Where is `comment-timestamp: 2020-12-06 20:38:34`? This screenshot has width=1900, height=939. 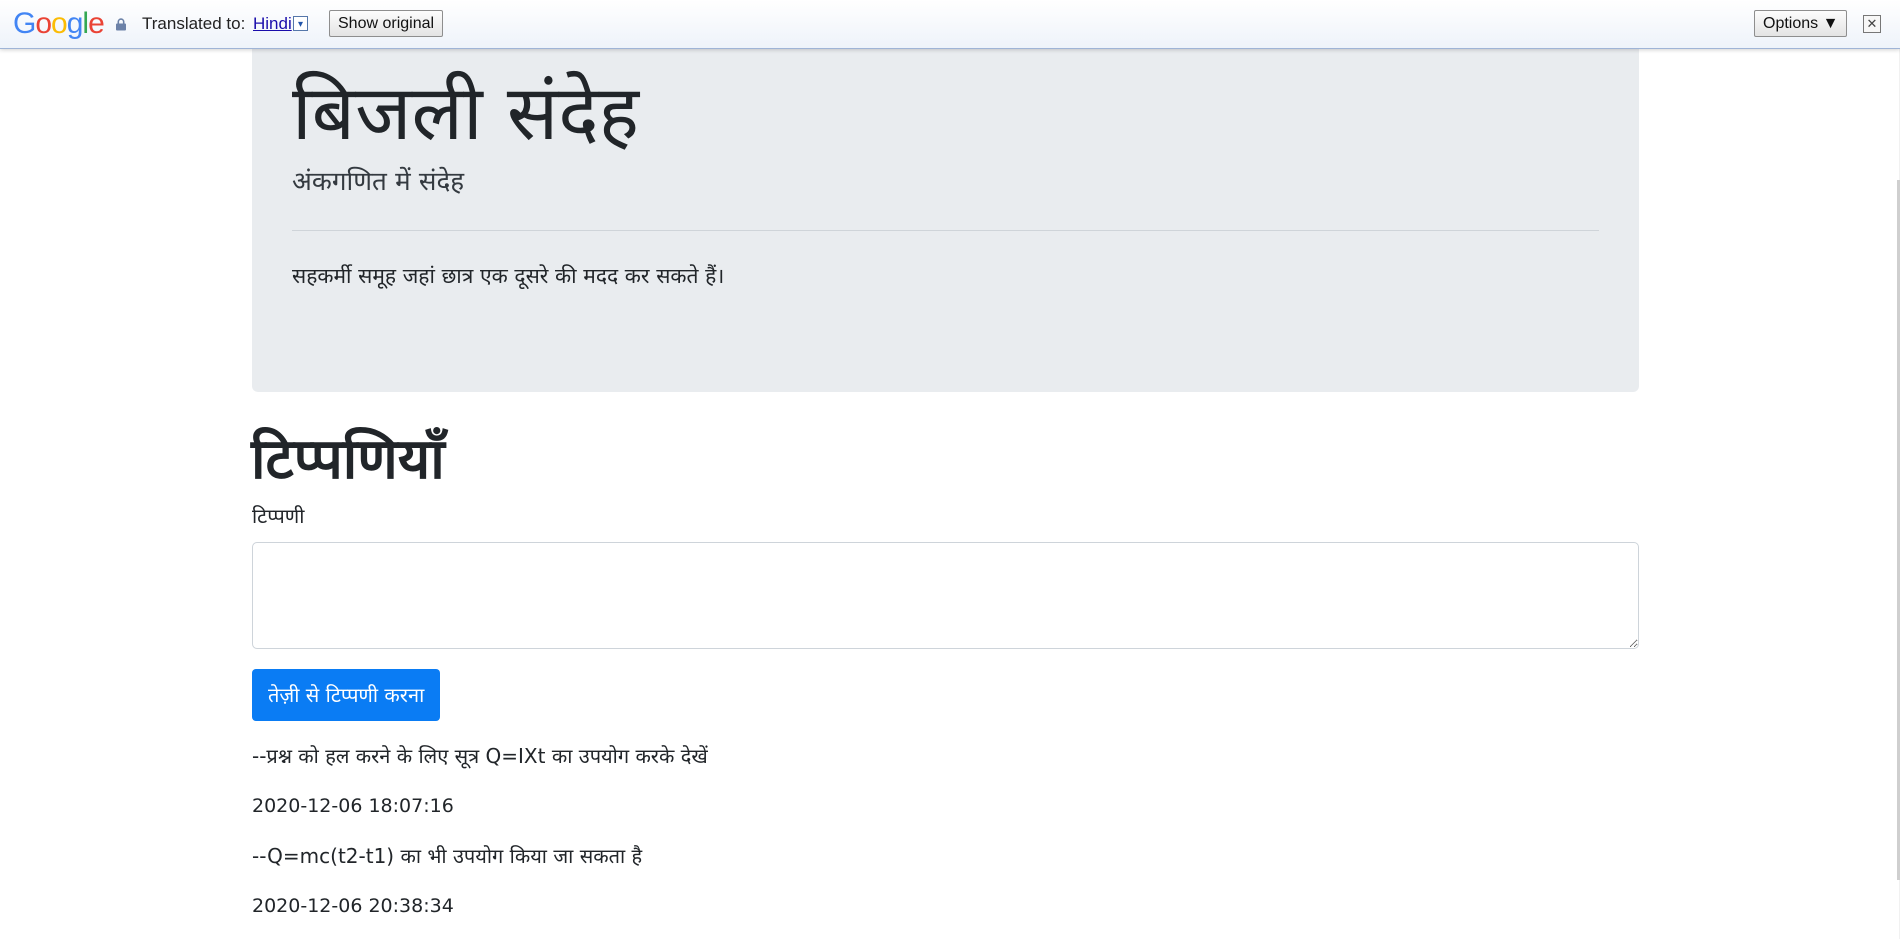
comment-timestamp: 2020-12-06 20:38:34 is located at coordinates (353, 906).